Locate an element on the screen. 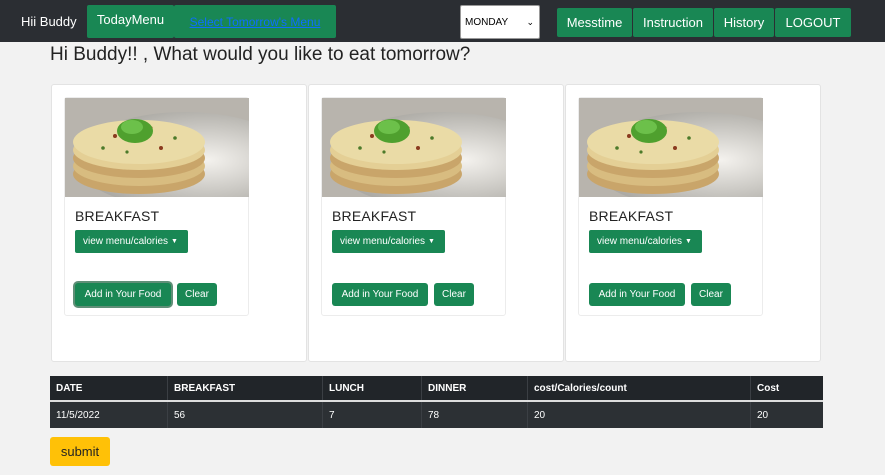 The width and height of the screenshot is (885, 475). header-cell: Cost is located at coordinates (768, 388).